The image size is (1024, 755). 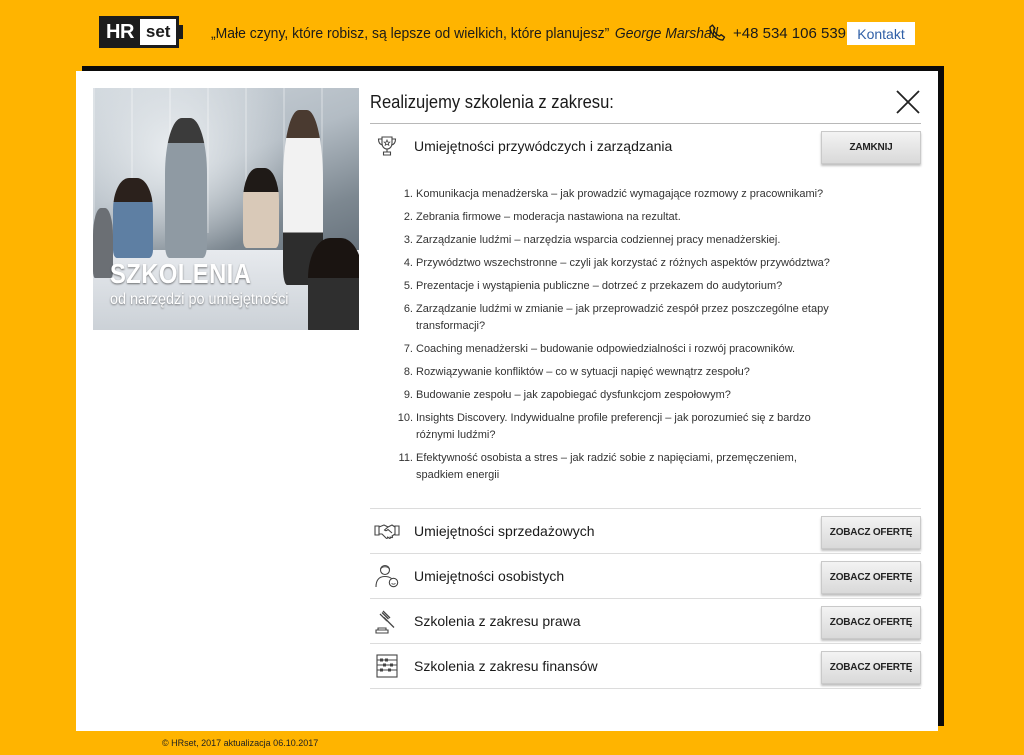 What do you see at coordinates (387, 146) in the screenshot?
I see `trophy-icon` at bounding box center [387, 146].